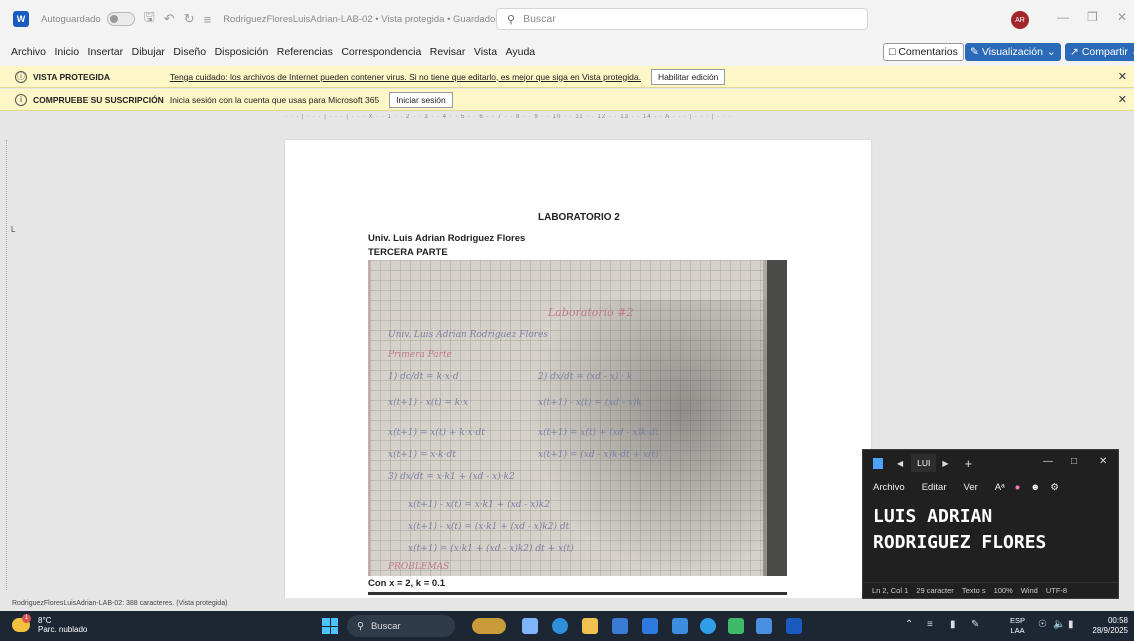 This screenshot has height=641, width=1134. Describe the element at coordinates (585, 377) in the screenshot. I see `handwritten-line: 2) dx/dt = (xd - x) · k` at that location.